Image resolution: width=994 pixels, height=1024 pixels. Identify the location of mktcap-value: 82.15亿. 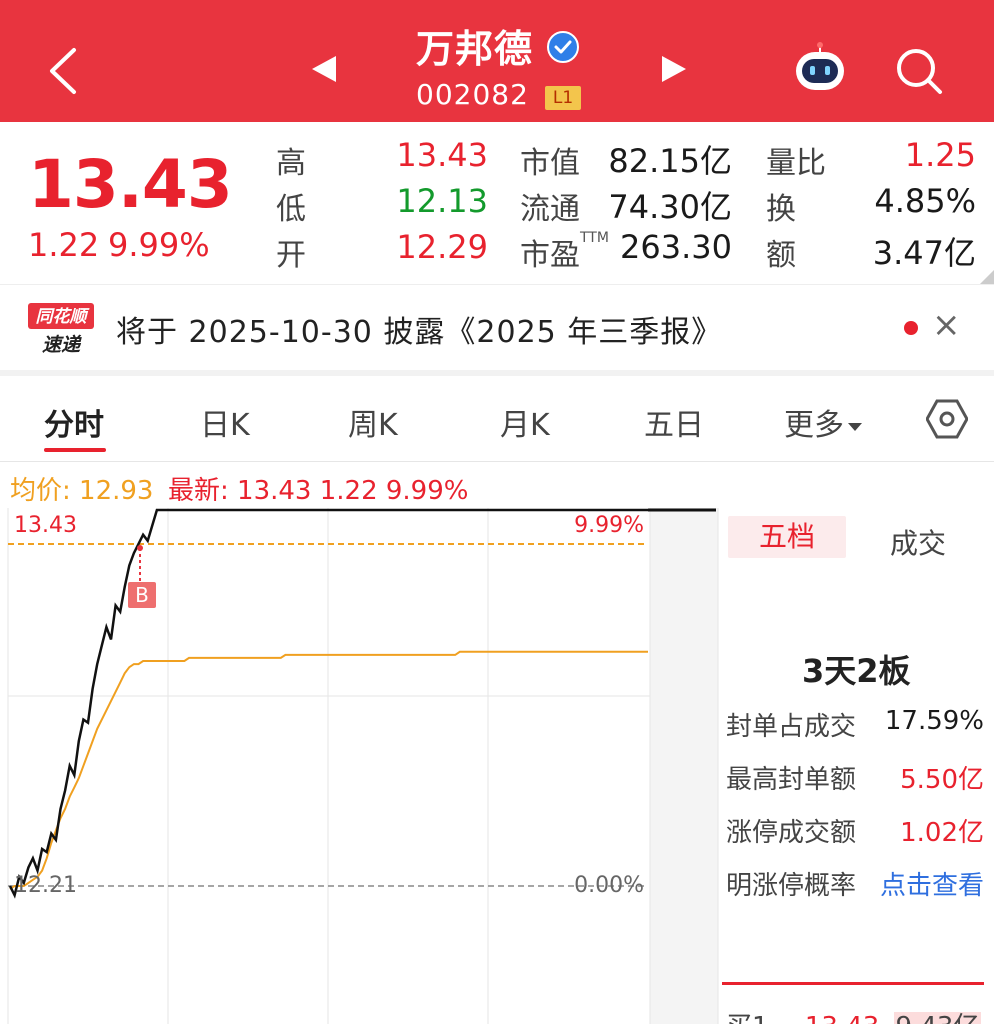
(670, 161).